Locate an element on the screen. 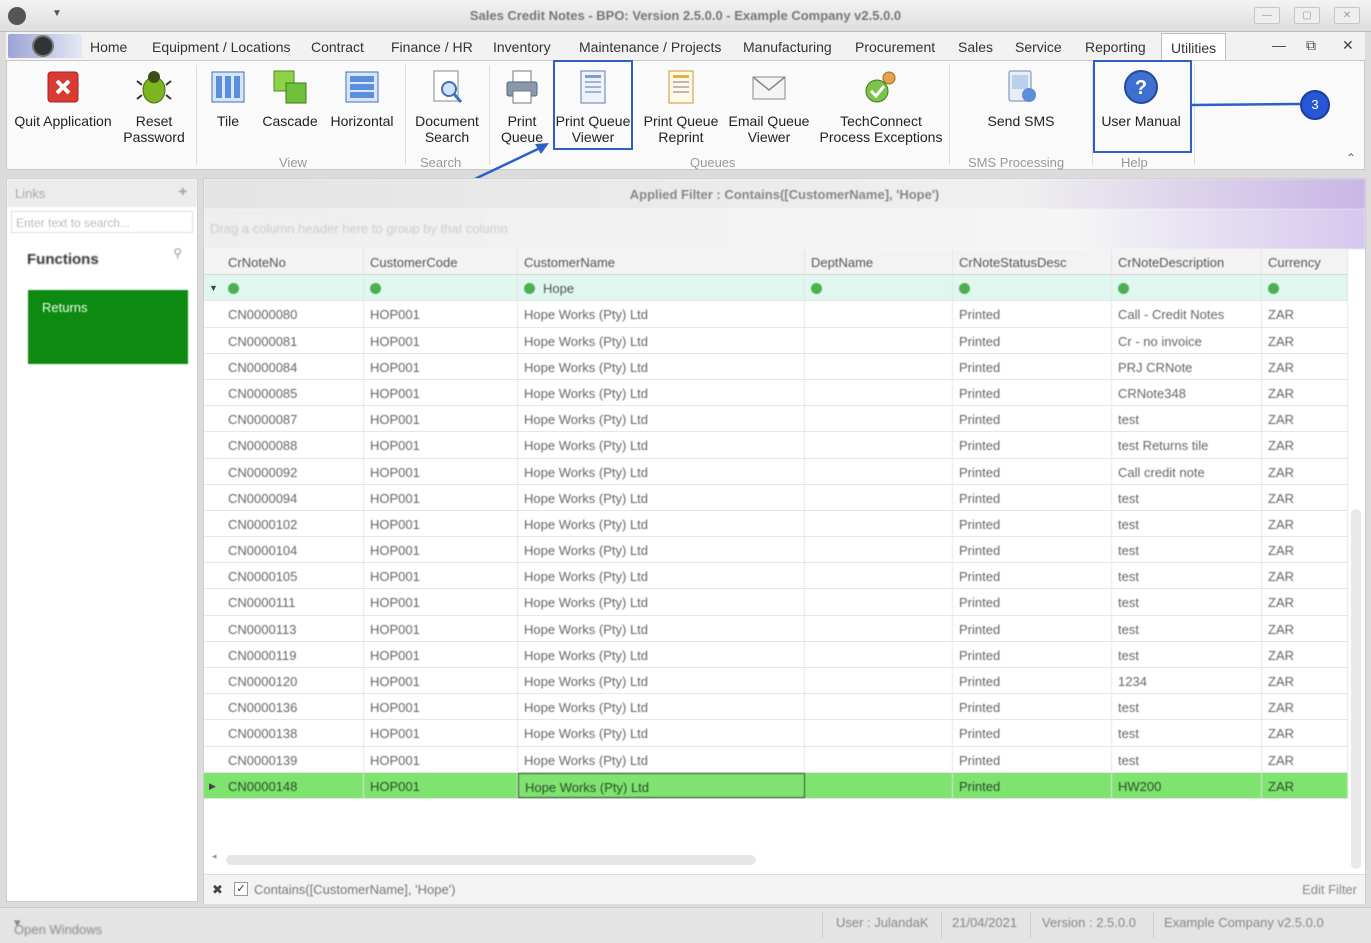 Image resolution: width=1371 pixels, height=943 pixels. table-cell: CN0000087 is located at coordinates (293, 419).